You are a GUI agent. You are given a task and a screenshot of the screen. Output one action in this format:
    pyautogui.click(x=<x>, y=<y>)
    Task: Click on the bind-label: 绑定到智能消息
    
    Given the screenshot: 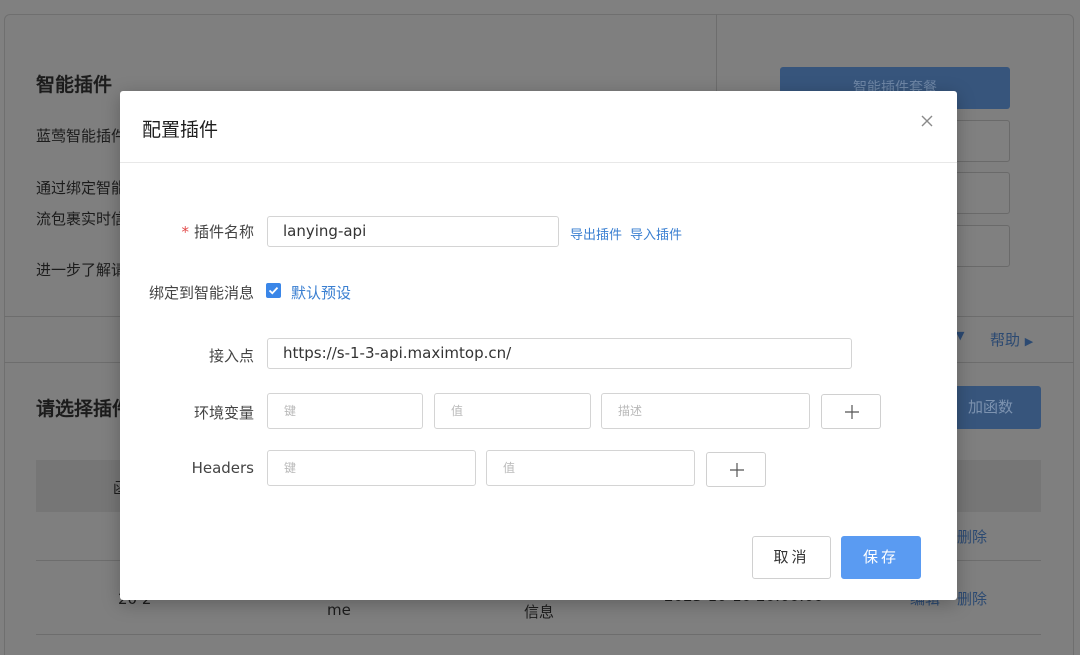 What is the action you would take?
    pyautogui.click(x=201, y=293)
    